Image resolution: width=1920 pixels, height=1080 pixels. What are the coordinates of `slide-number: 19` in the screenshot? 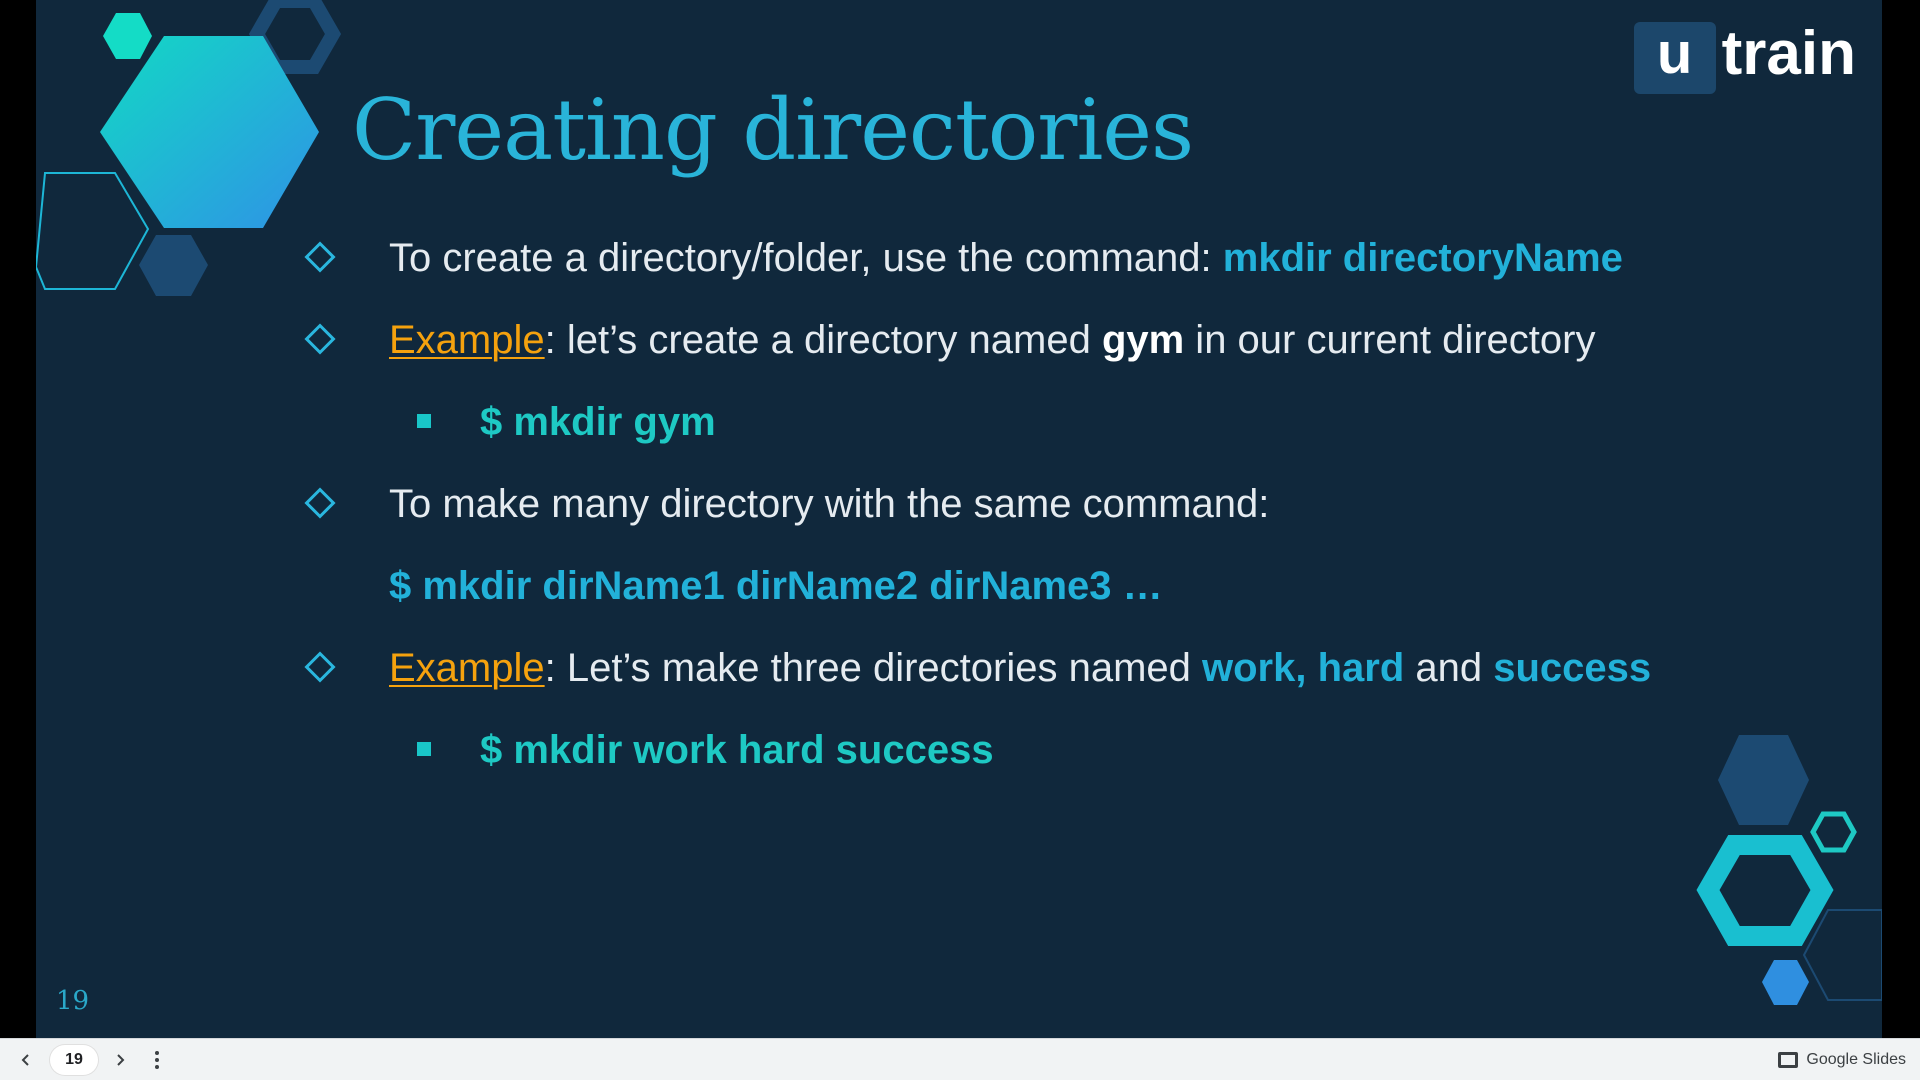 It's located at (73, 1001).